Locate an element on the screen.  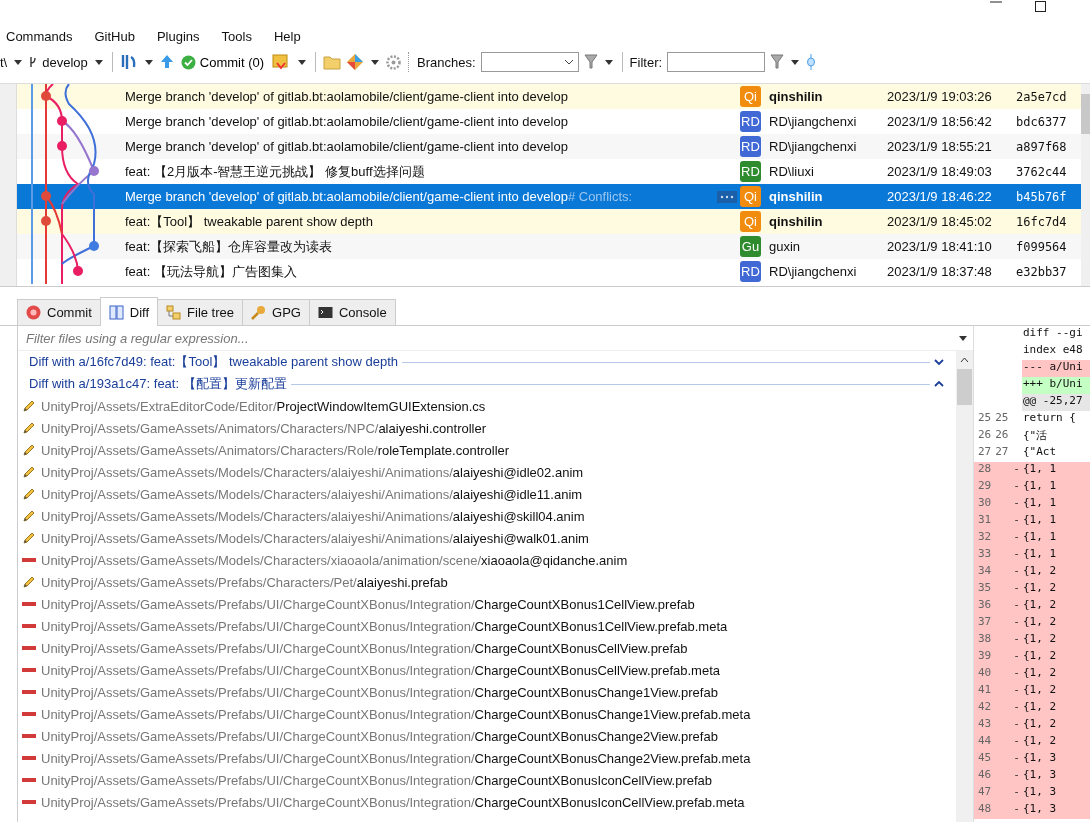
line-number: 36 is located at coordinates (985, 605).